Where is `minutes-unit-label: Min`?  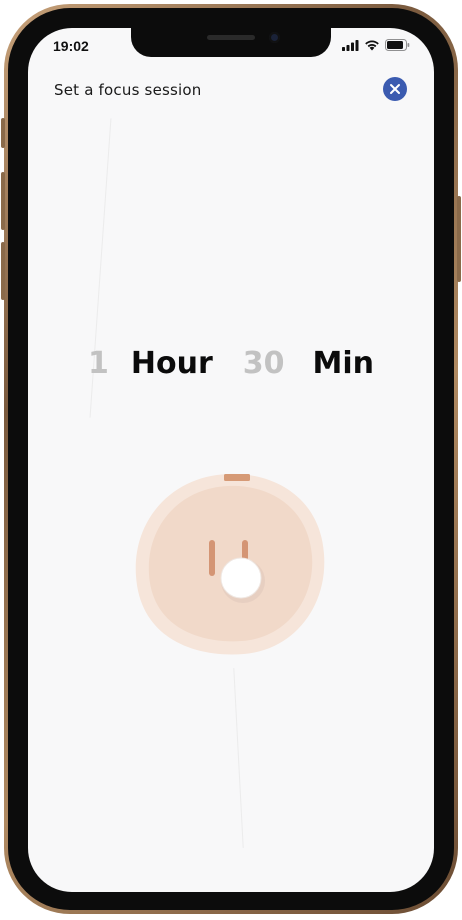 minutes-unit-label: Min is located at coordinates (343, 363).